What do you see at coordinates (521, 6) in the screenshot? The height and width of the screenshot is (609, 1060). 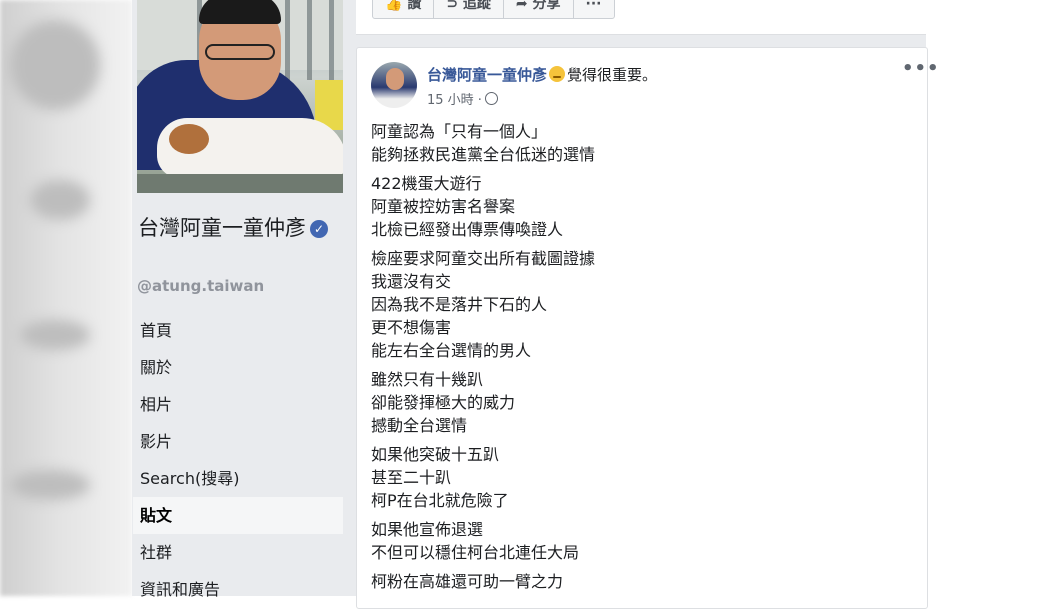 I see `share-icon: ➦` at bounding box center [521, 6].